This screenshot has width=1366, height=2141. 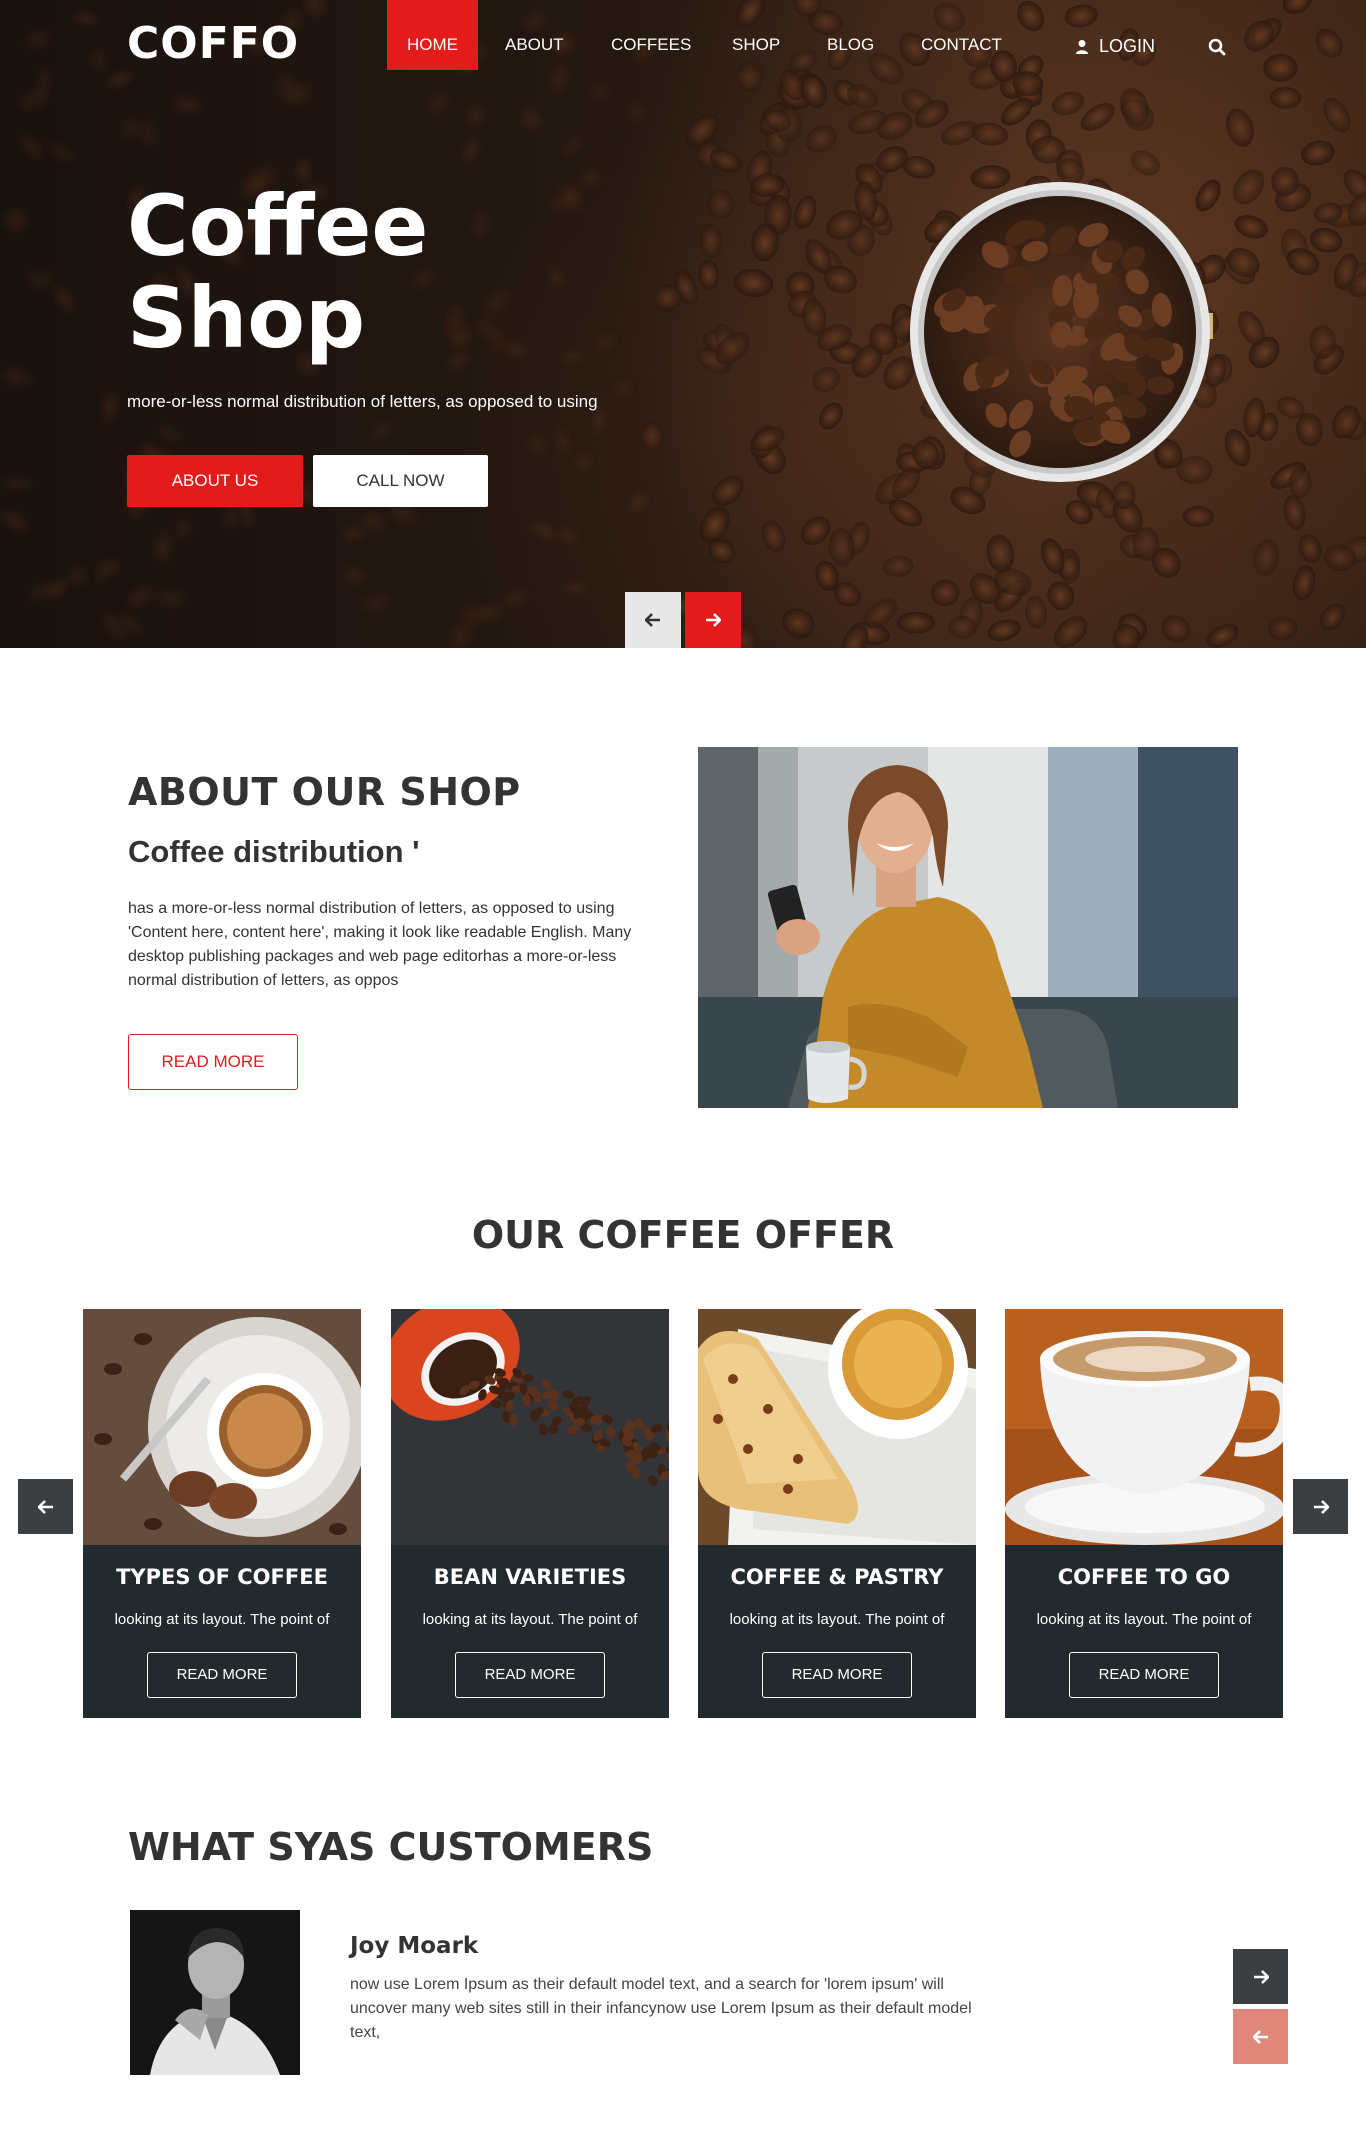 I want to click on about-us-button: ABOUT US, so click(x=215, y=481).